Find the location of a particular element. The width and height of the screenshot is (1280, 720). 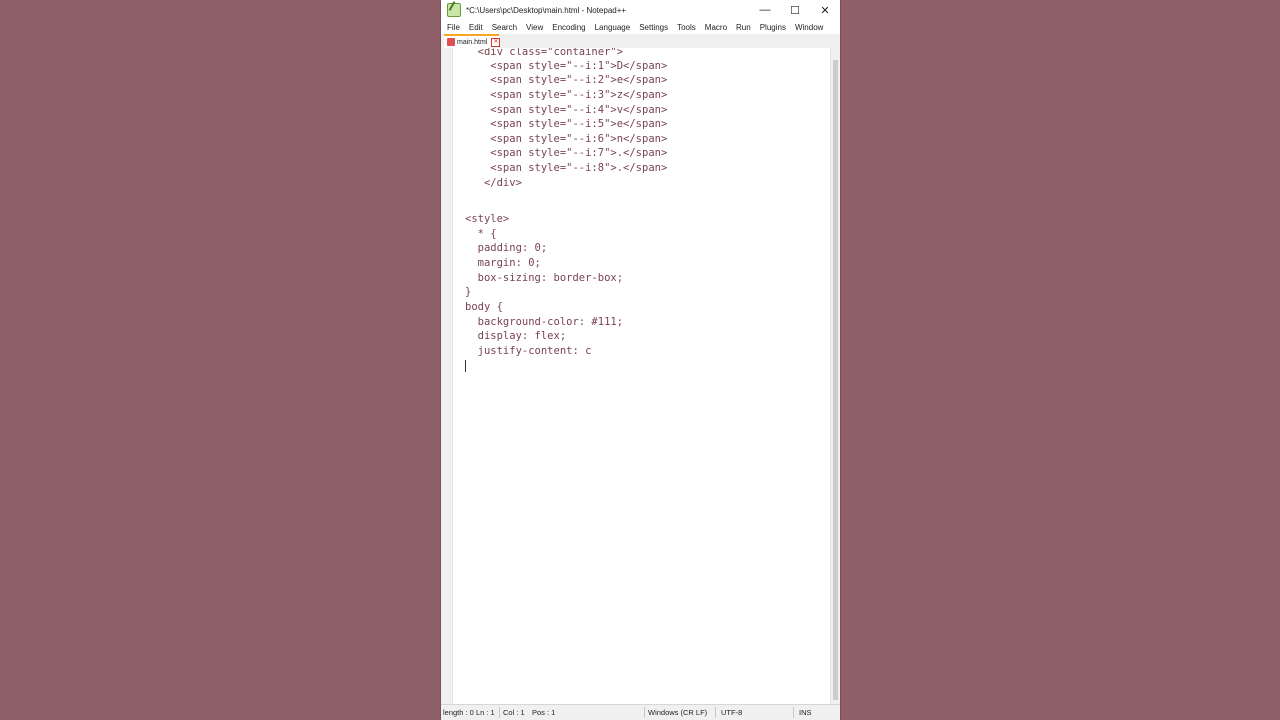

code-line: <span style="--i:1">D</span> is located at coordinates (566, 66).